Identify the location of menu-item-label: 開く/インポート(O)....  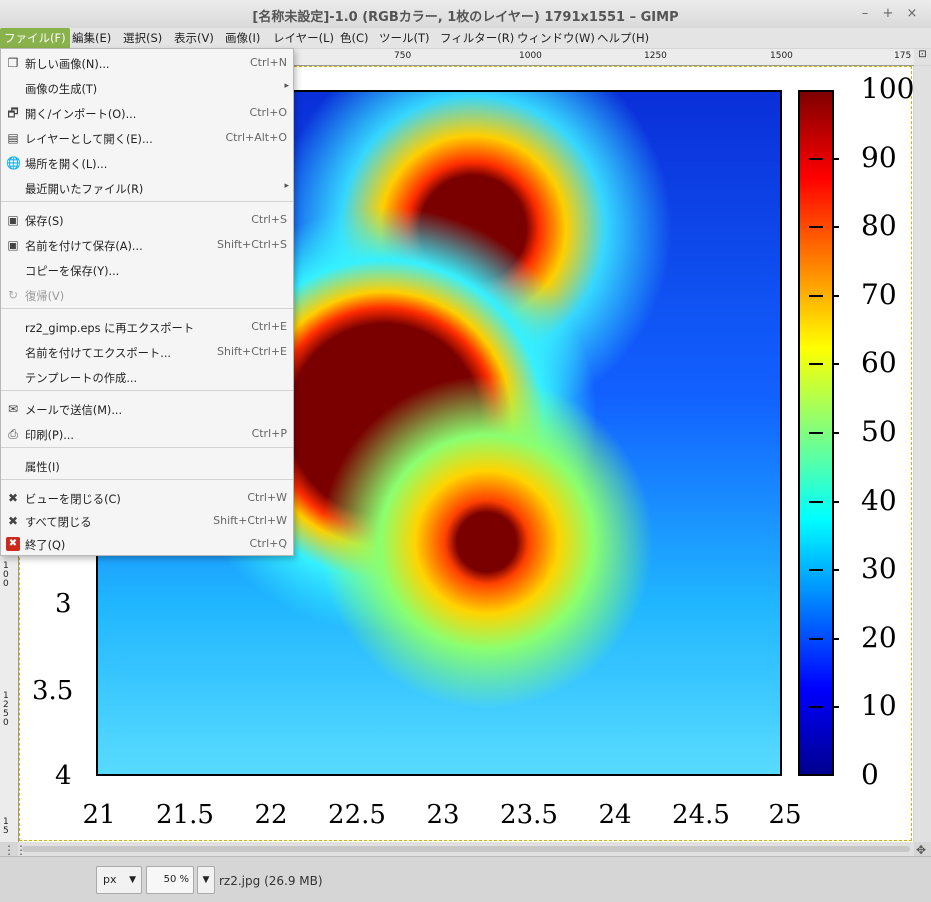
(81, 114).